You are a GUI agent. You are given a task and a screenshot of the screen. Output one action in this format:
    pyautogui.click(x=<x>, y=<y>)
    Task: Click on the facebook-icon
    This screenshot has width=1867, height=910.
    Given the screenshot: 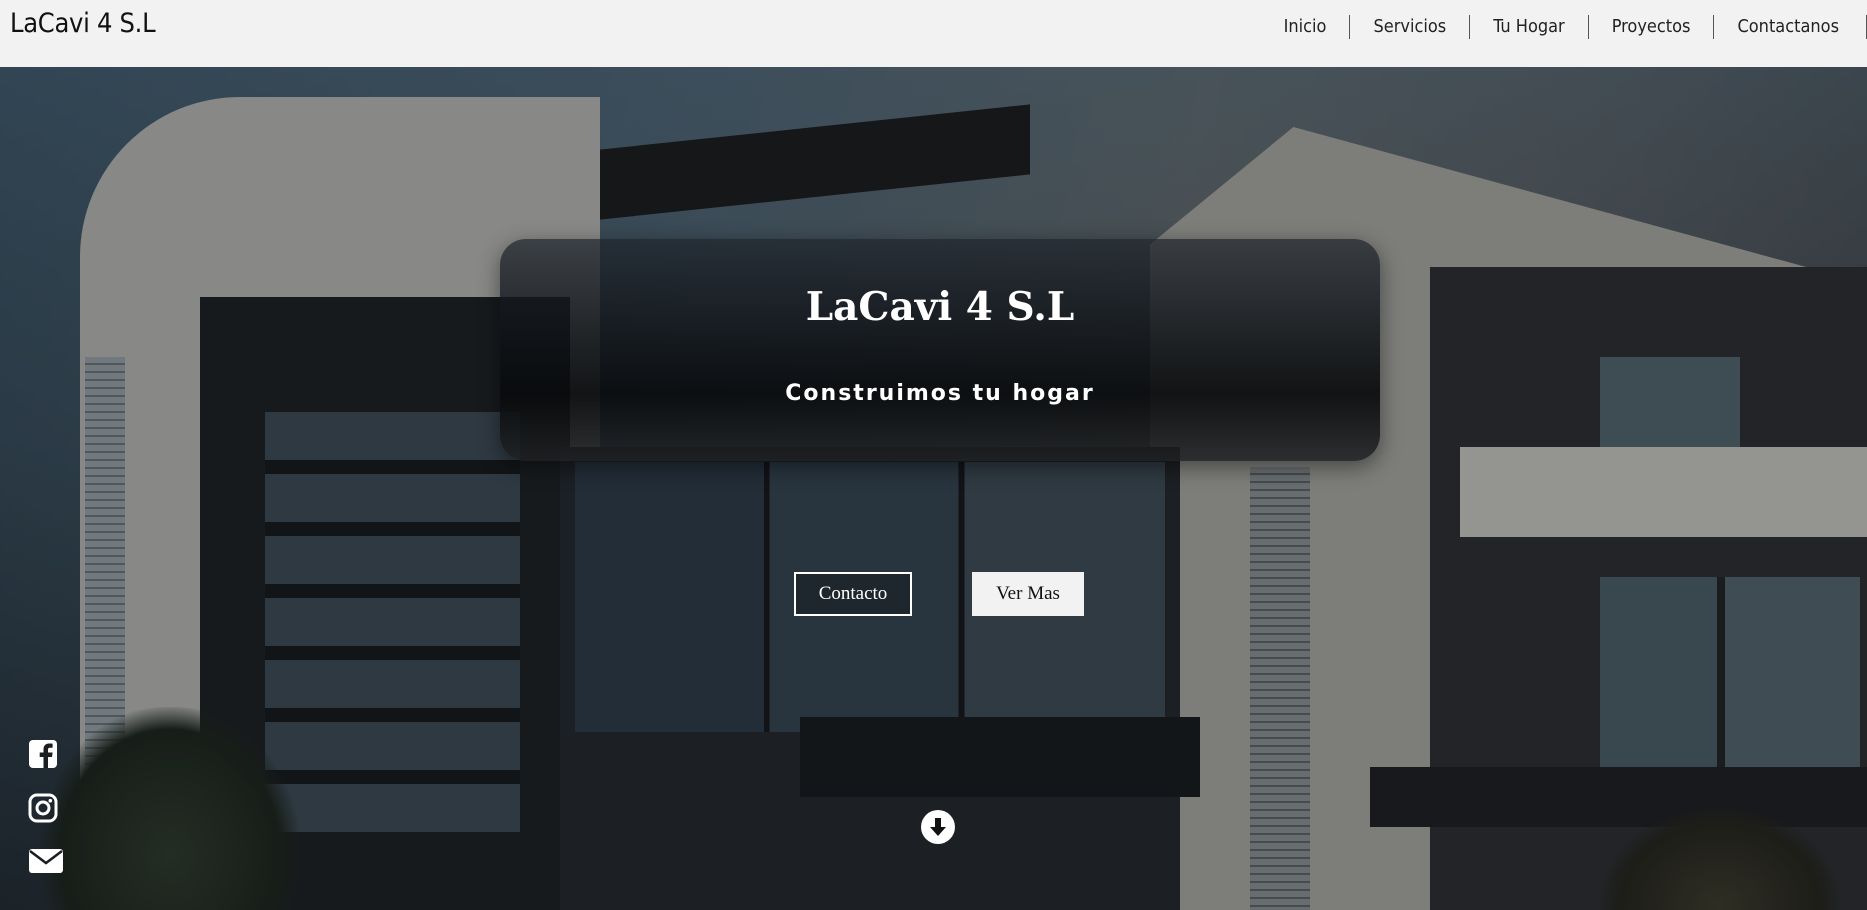 What is the action you would take?
    pyautogui.click(x=43, y=756)
    